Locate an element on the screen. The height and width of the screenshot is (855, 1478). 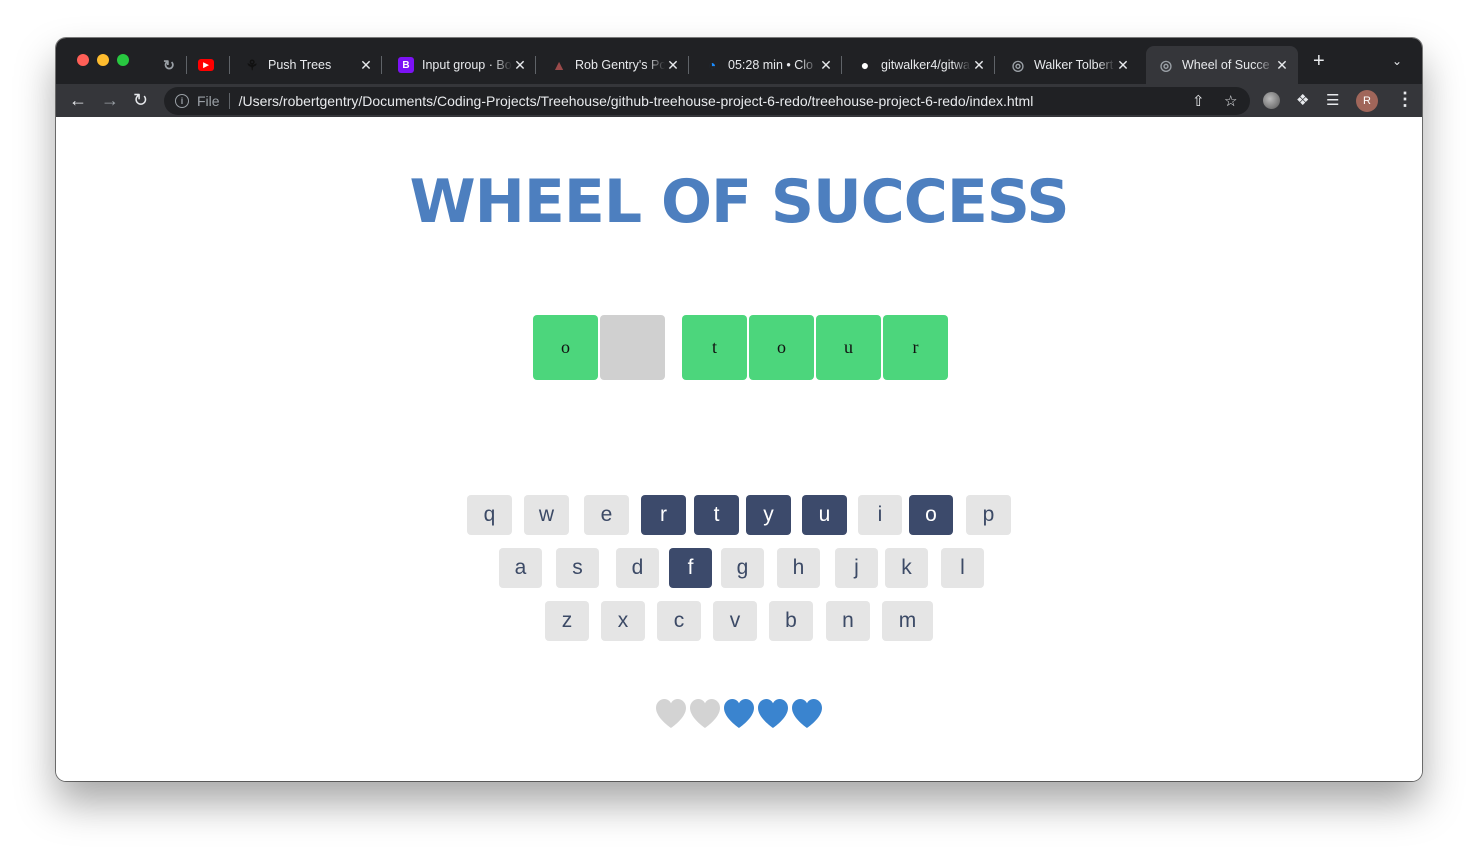
back-arrow-icon: ← is located at coordinates (78, 100).